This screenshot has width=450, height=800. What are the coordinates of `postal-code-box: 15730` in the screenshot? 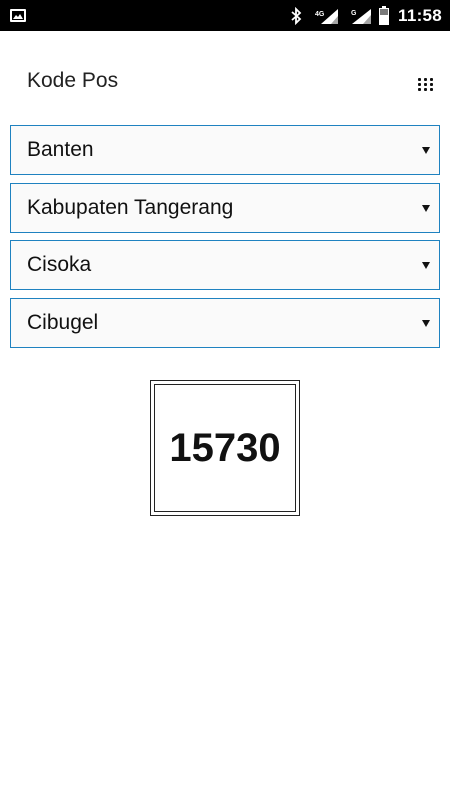 It's located at (225, 448).